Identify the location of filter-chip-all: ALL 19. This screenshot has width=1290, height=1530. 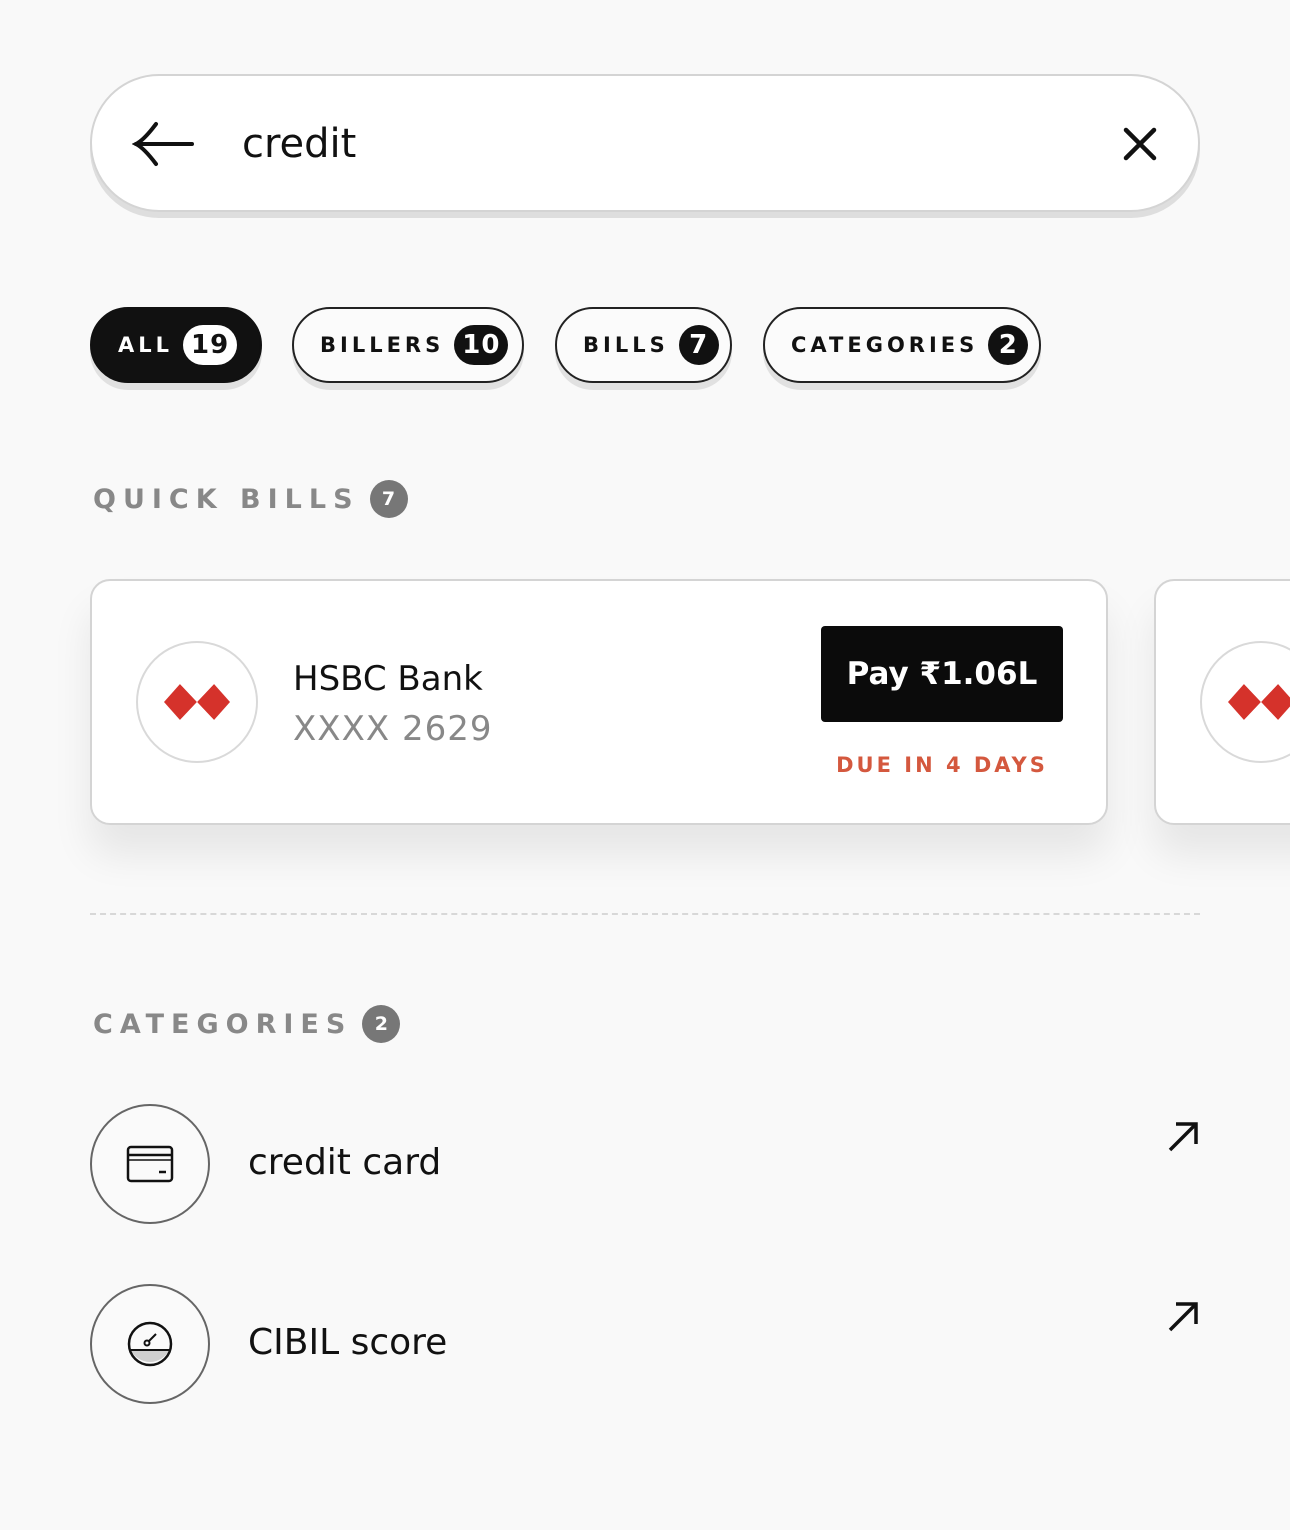
(176, 345).